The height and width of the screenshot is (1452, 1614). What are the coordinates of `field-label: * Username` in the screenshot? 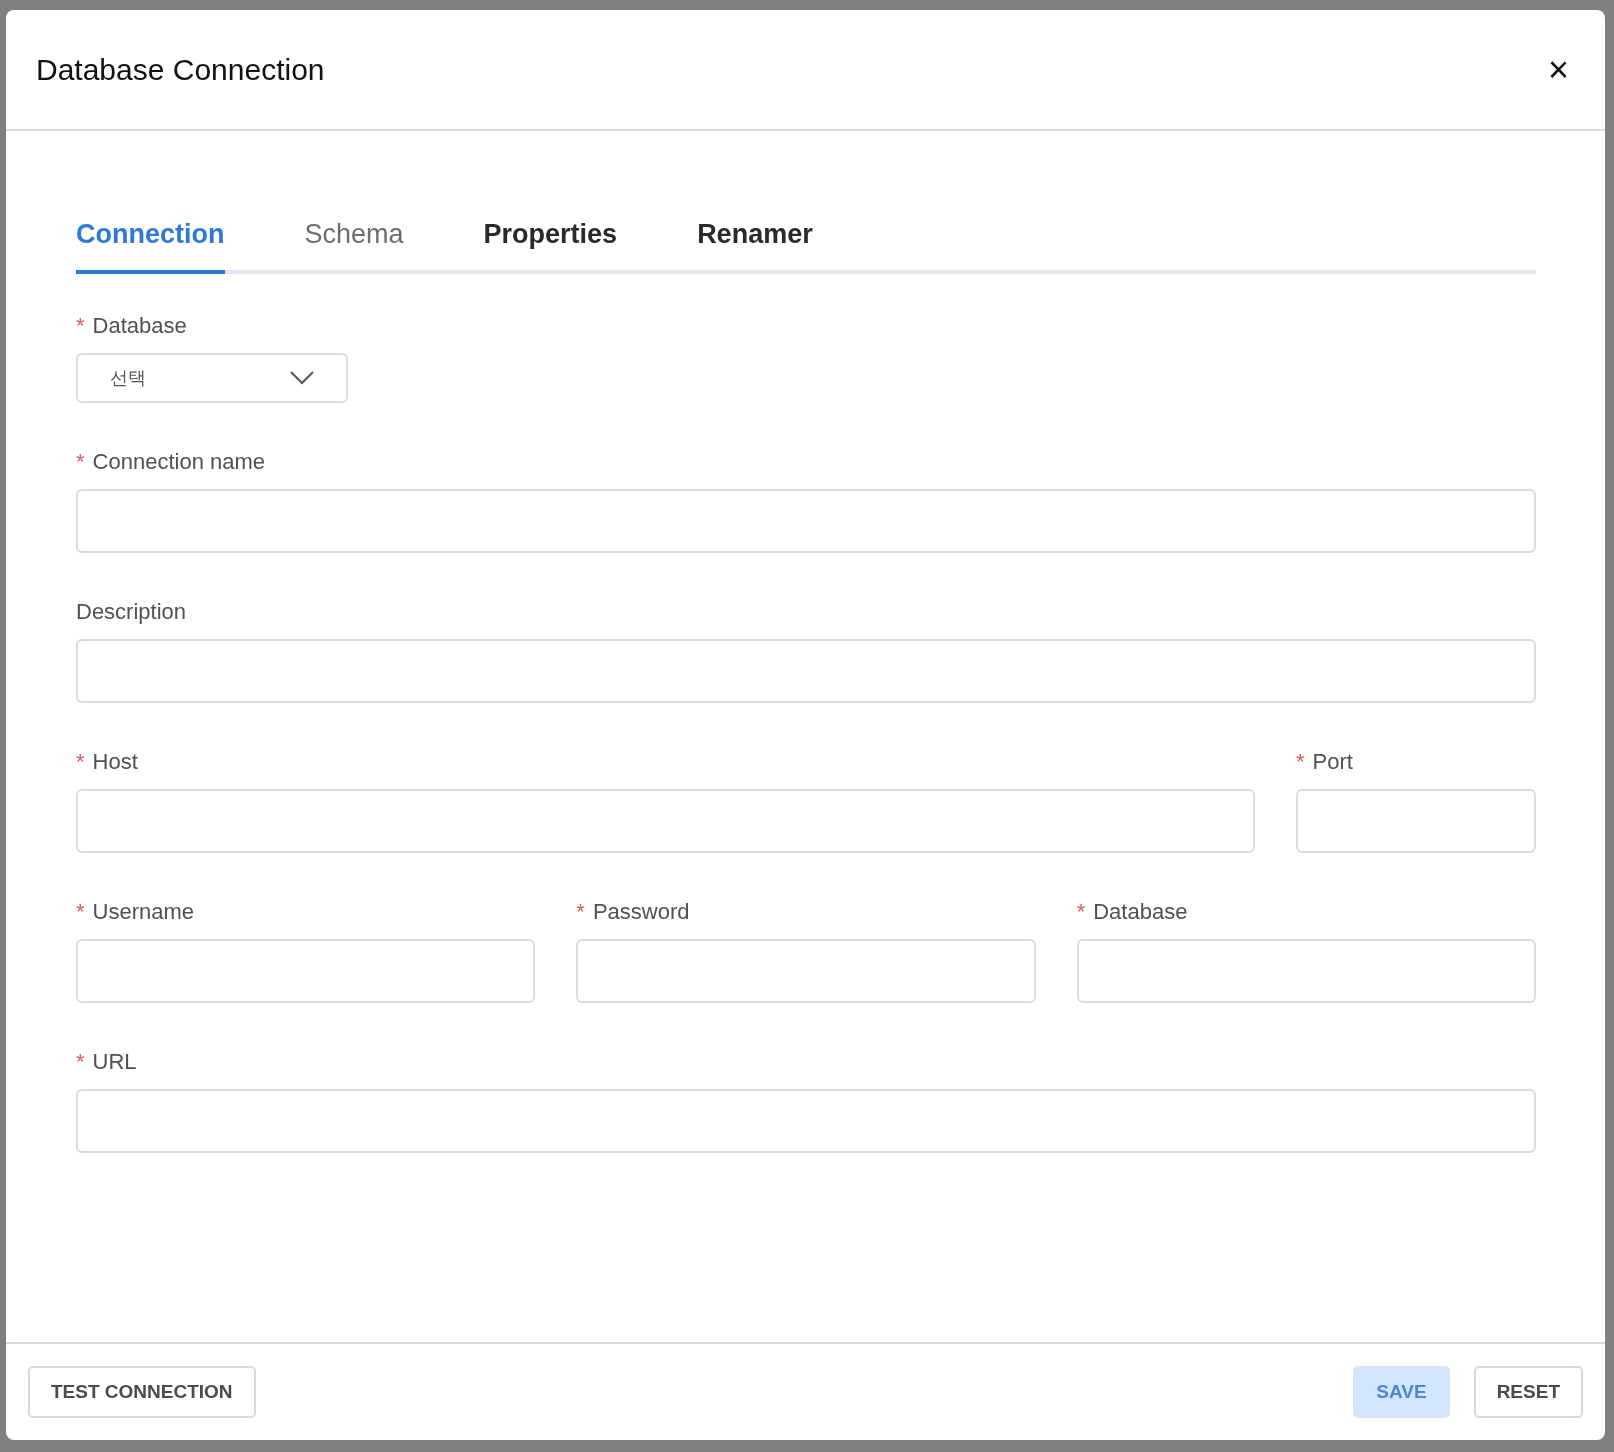 It's located at (136, 912).